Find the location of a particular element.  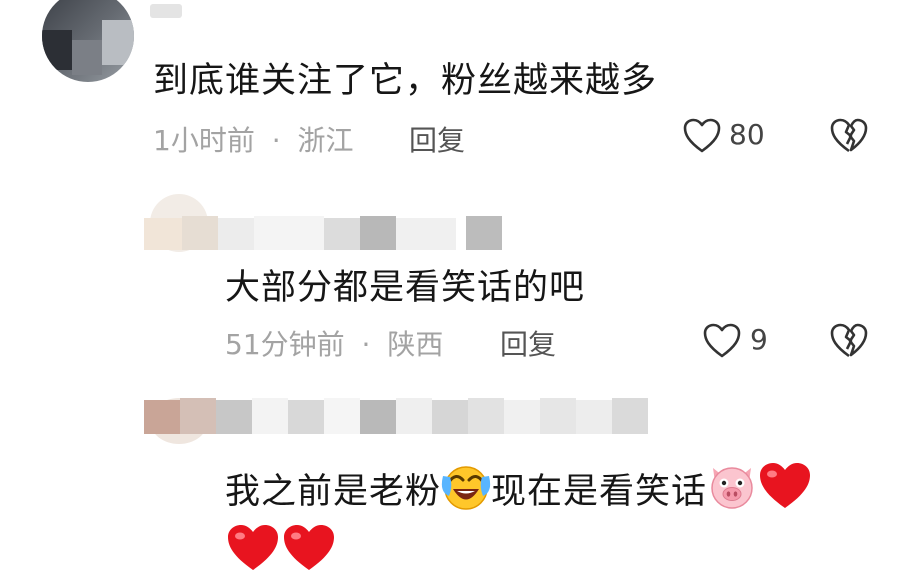

timestamp: 51分钟前 is located at coordinates (285, 344).